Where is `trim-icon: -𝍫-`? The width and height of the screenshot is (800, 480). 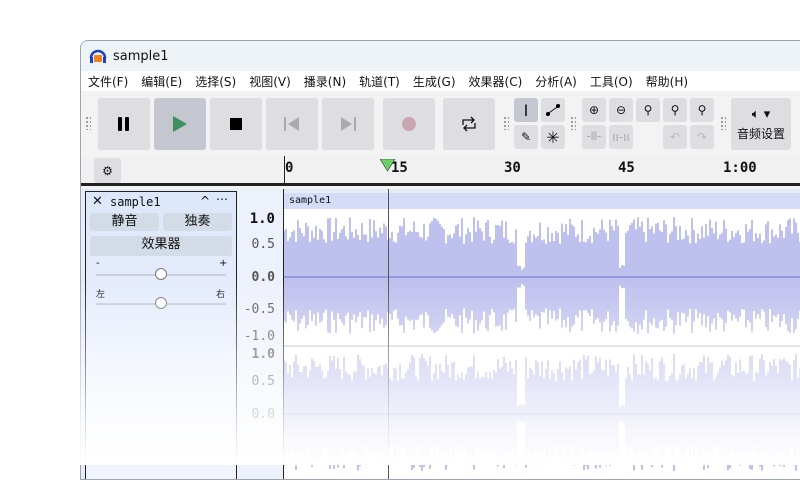
trim-icon: -𝍫- is located at coordinates (594, 135).